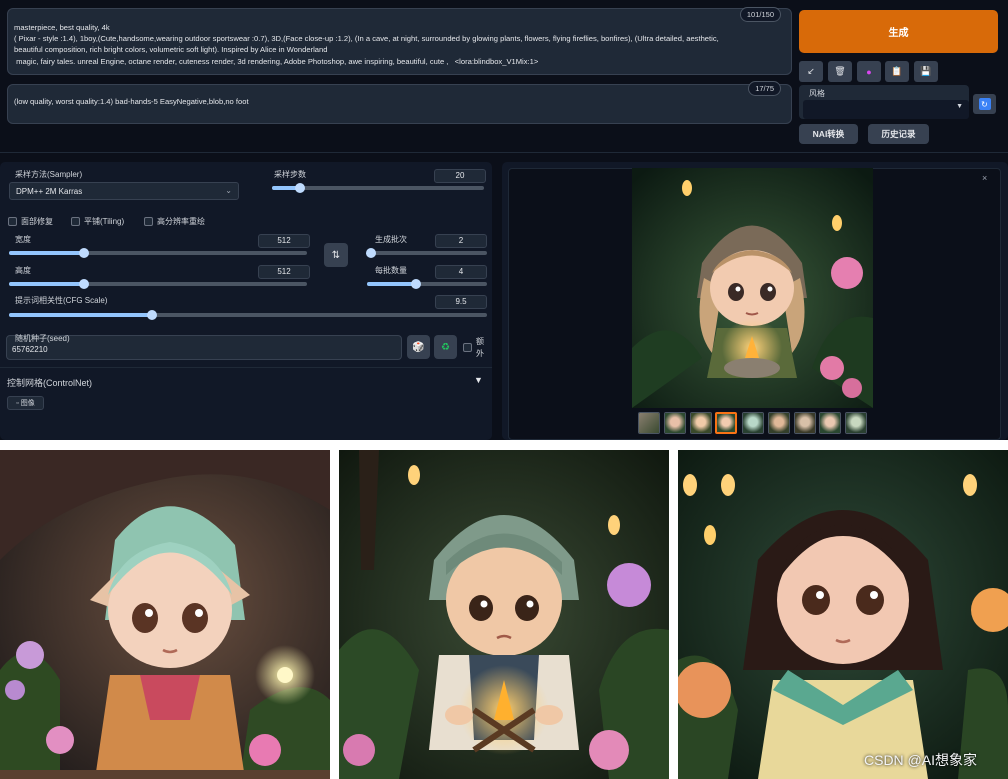 Image resolution: width=1008 pixels, height=779 pixels. I want to click on extra-seed-checkbox, so click(467, 347).